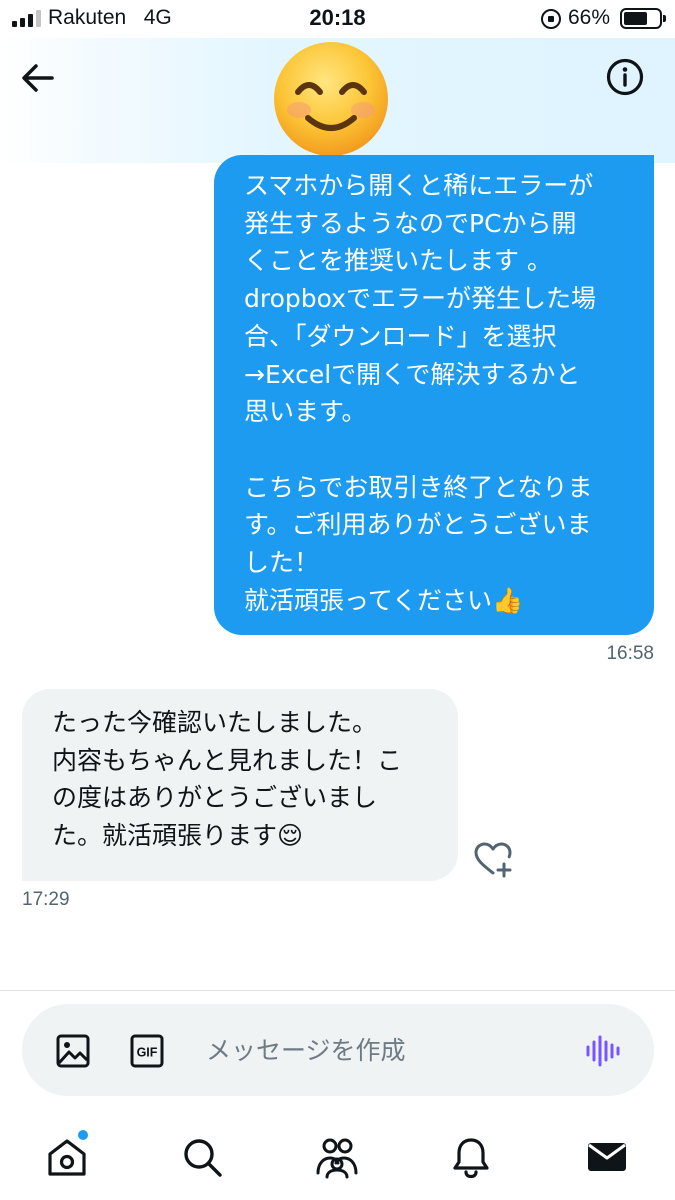 This screenshot has height=1200, width=675. What do you see at coordinates (337, 990) in the screenshot?
I see `divider` at bounding box center [337, 990].